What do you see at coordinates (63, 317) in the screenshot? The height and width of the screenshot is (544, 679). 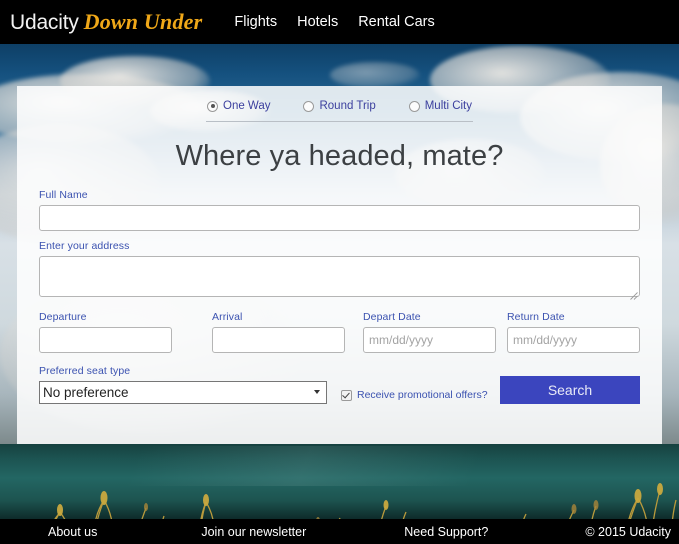 I see `label-departure: Departure` at bounding box center [63, 317].